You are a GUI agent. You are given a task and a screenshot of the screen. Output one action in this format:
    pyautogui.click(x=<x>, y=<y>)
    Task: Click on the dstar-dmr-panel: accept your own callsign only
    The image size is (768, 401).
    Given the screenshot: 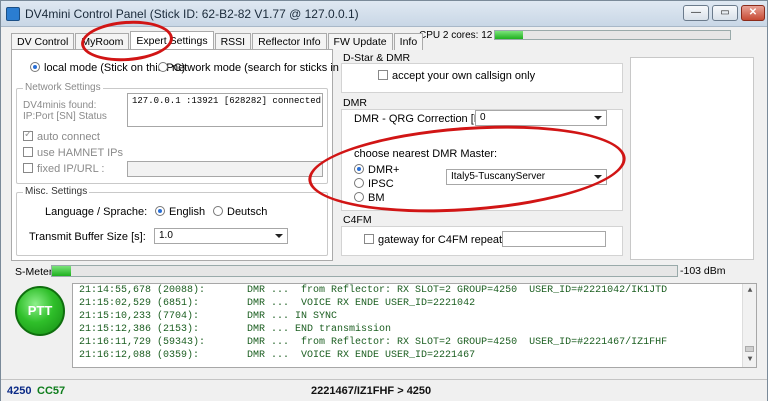 What is the action you would take?
    pyautogui.click(x=482, y=78)
    